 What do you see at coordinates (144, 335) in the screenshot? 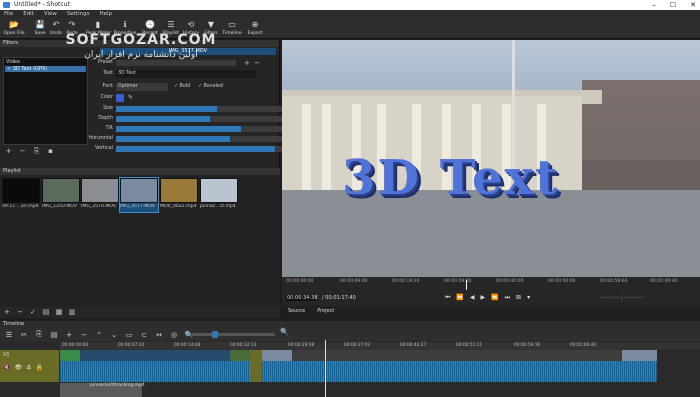
I see `snap-icon: ⊂` at bounding box center [144, 335].